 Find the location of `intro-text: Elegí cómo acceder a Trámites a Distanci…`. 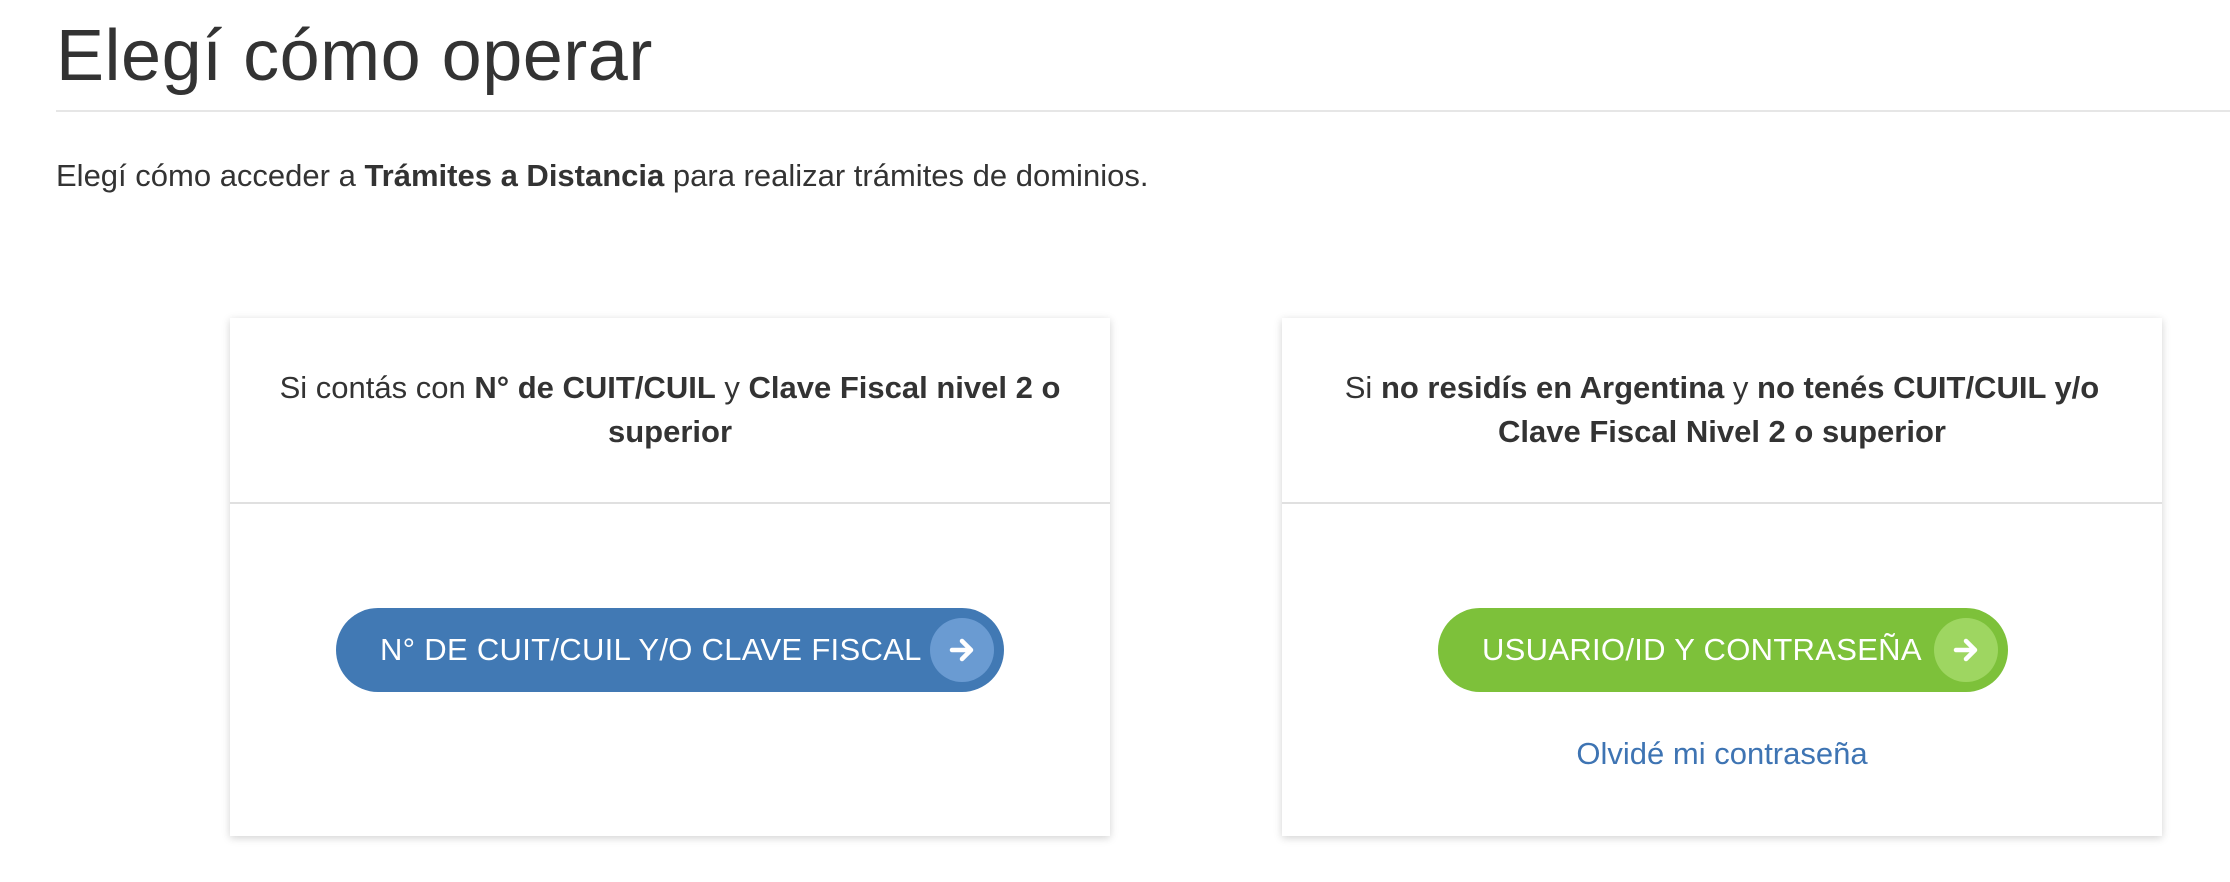

intro-text: Elegí cómo acceder a Trámites a Distanci… is located at coordinates (602, 176).